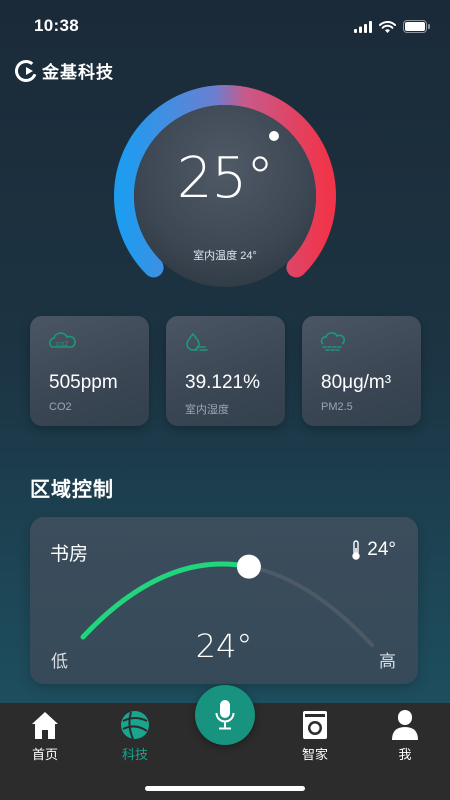 This screenshot has height=800, width=450. Describe the element at coordinates (405, 754) in the screenshot. I see `tab-profile-label: 我` at that location.